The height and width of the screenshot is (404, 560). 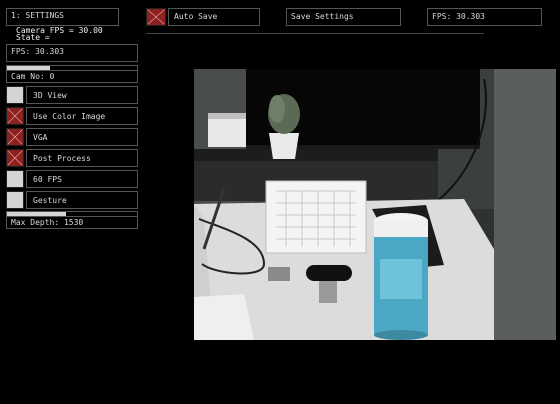 I want to click on checkbox-use-color-image, so click(x=15, y=116).